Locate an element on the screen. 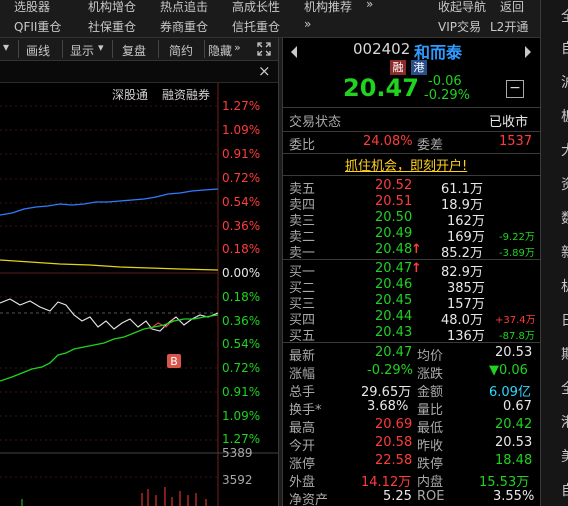  ask-price: 20.48 is located at coordinates (394, 249).